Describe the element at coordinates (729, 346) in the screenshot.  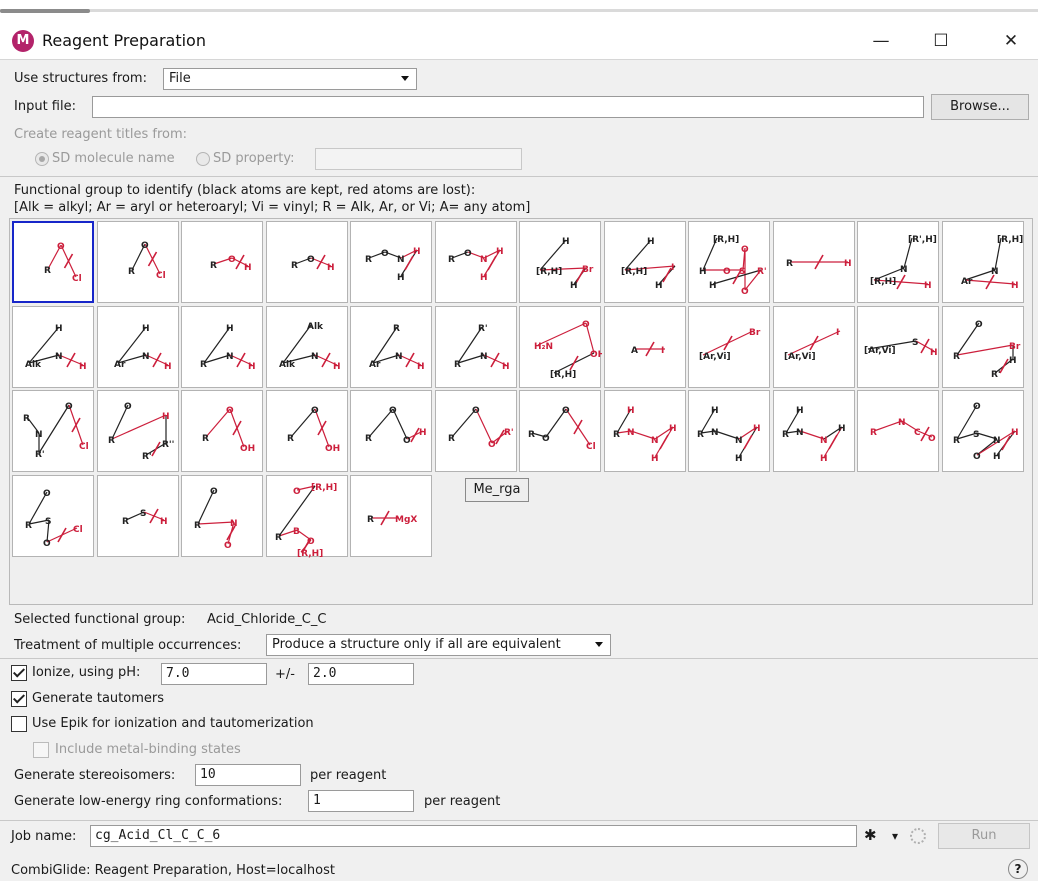
I see `functional-group-tile-vinyl-bromide: [Ar,Vi] Br` at that location.